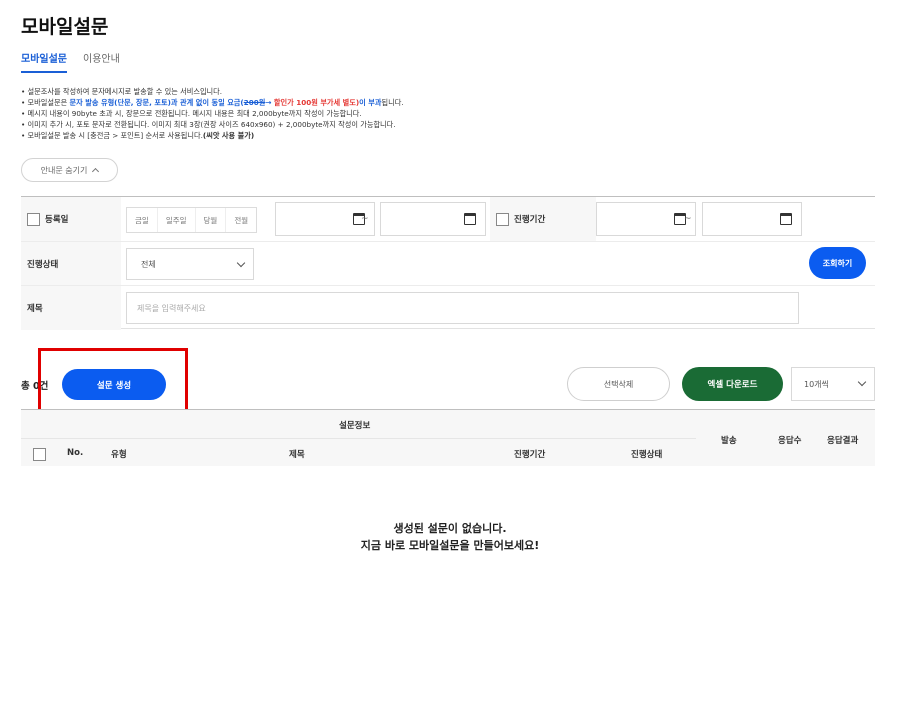  Describe the element at coordinates (71, 308) in the screenshot. I see `title-label: 제목` at that location.